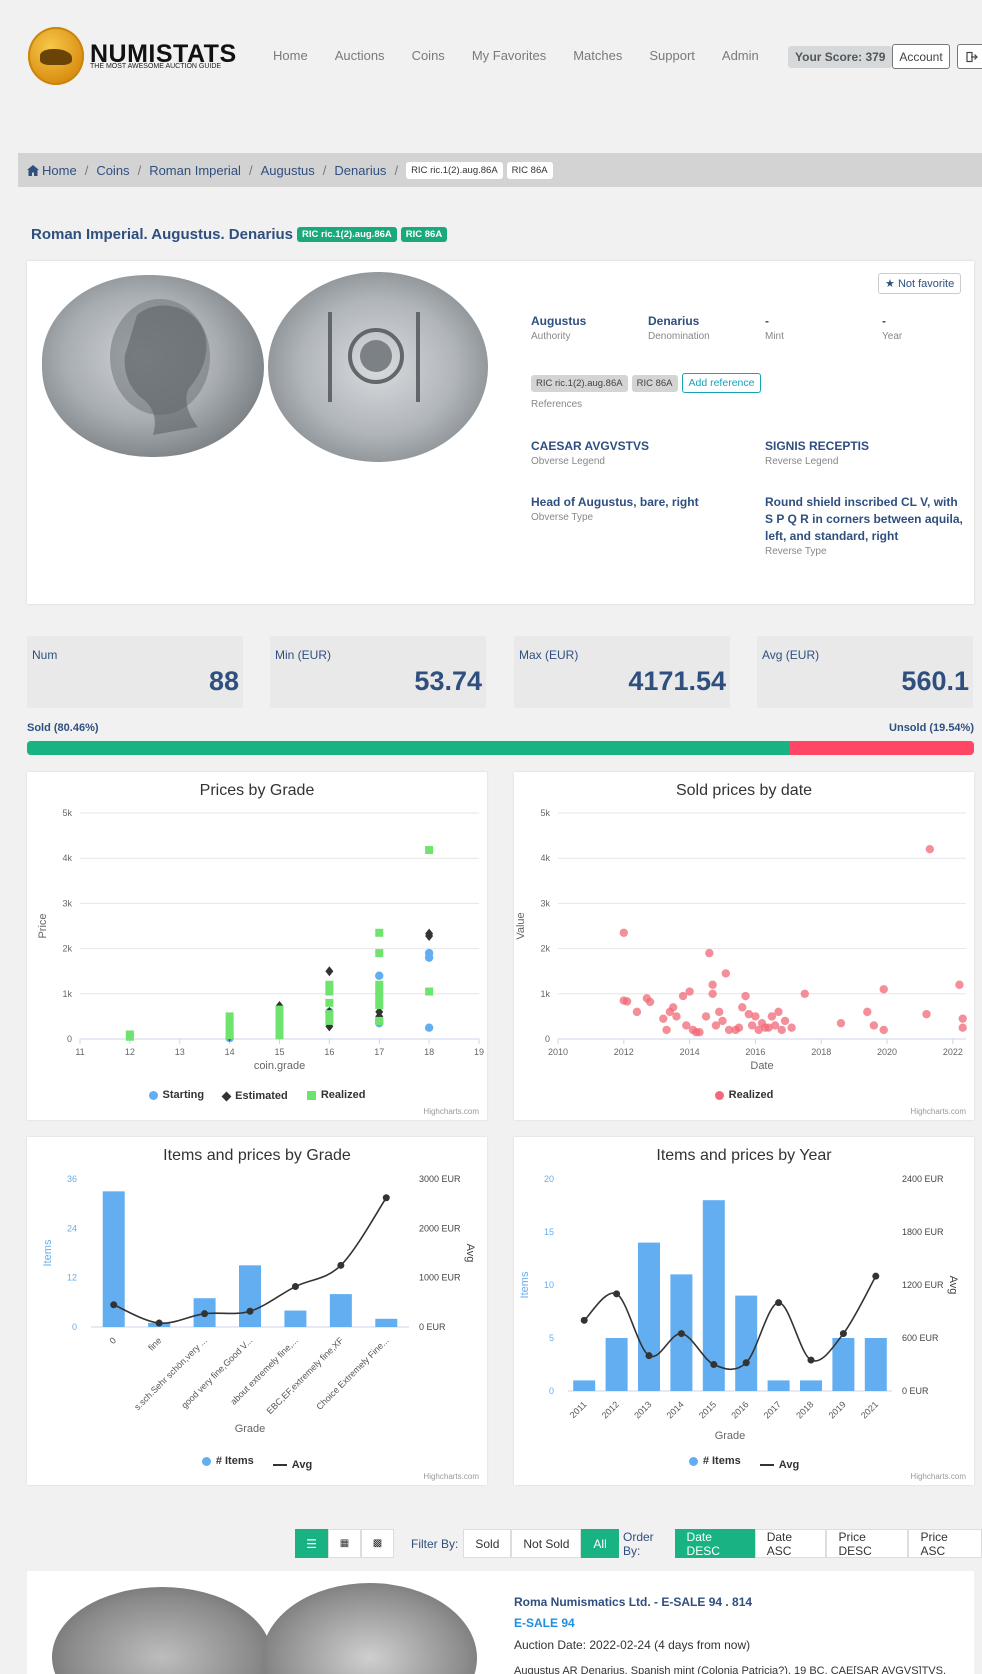 Image resolution: width=982 pixels, height=1674 pixels. I want to click on list-view-button: ☰, so click(311, 1543).